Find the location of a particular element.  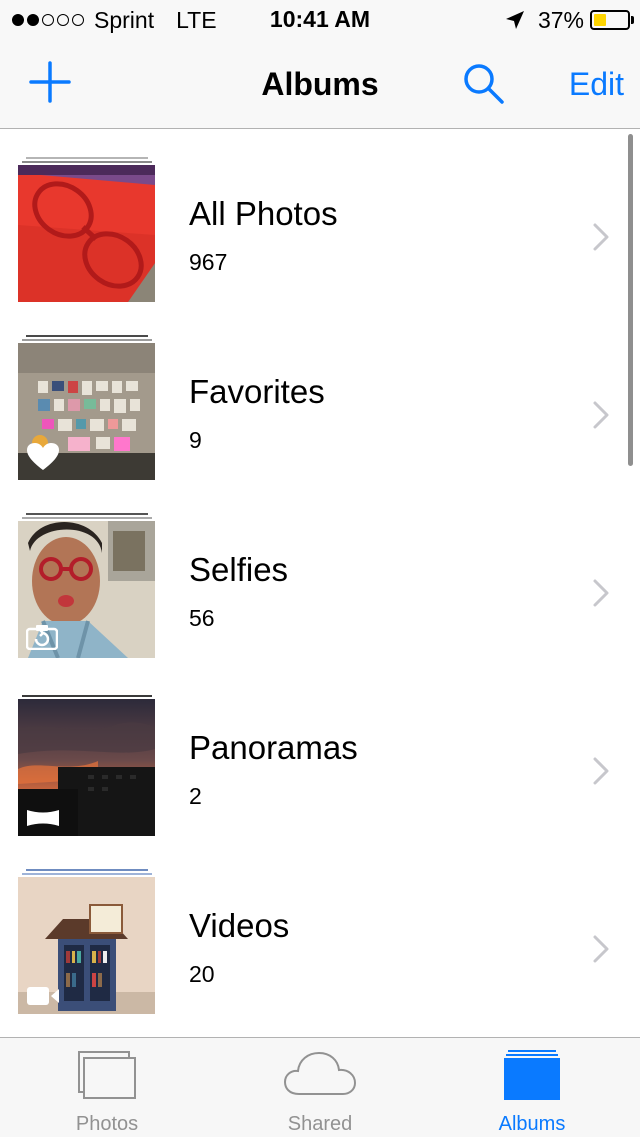

album-name: Favorites is located at coordinates (257, 391).